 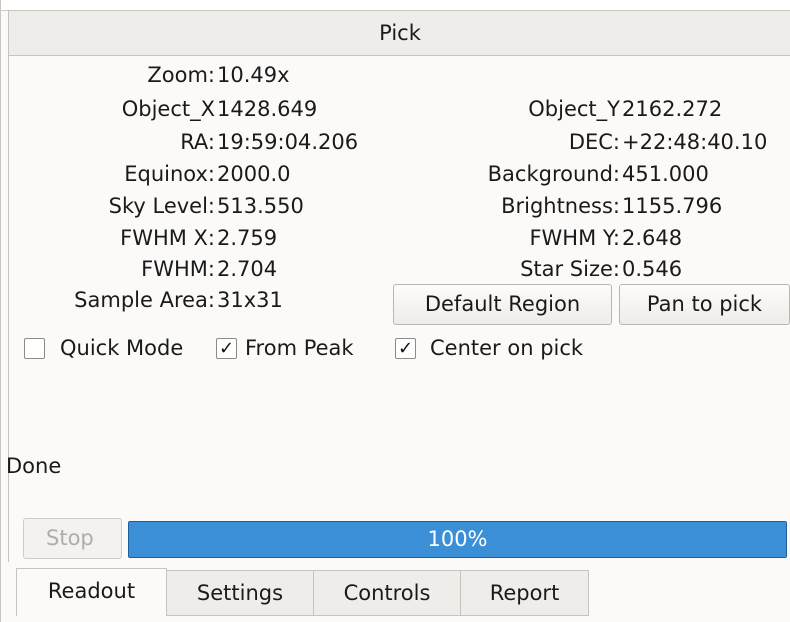 What do you see at coordinates (524, 593) in the screenshot?
I see `tab-report: Report` at bounding box center [524, 593].